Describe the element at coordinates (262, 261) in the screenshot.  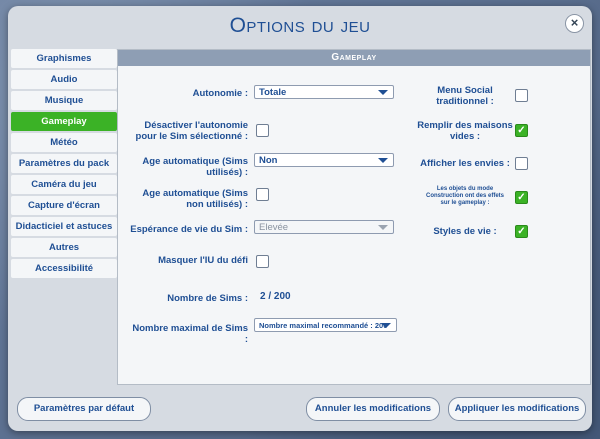
I see `hide-challenge-ui-checkbox` at that location.